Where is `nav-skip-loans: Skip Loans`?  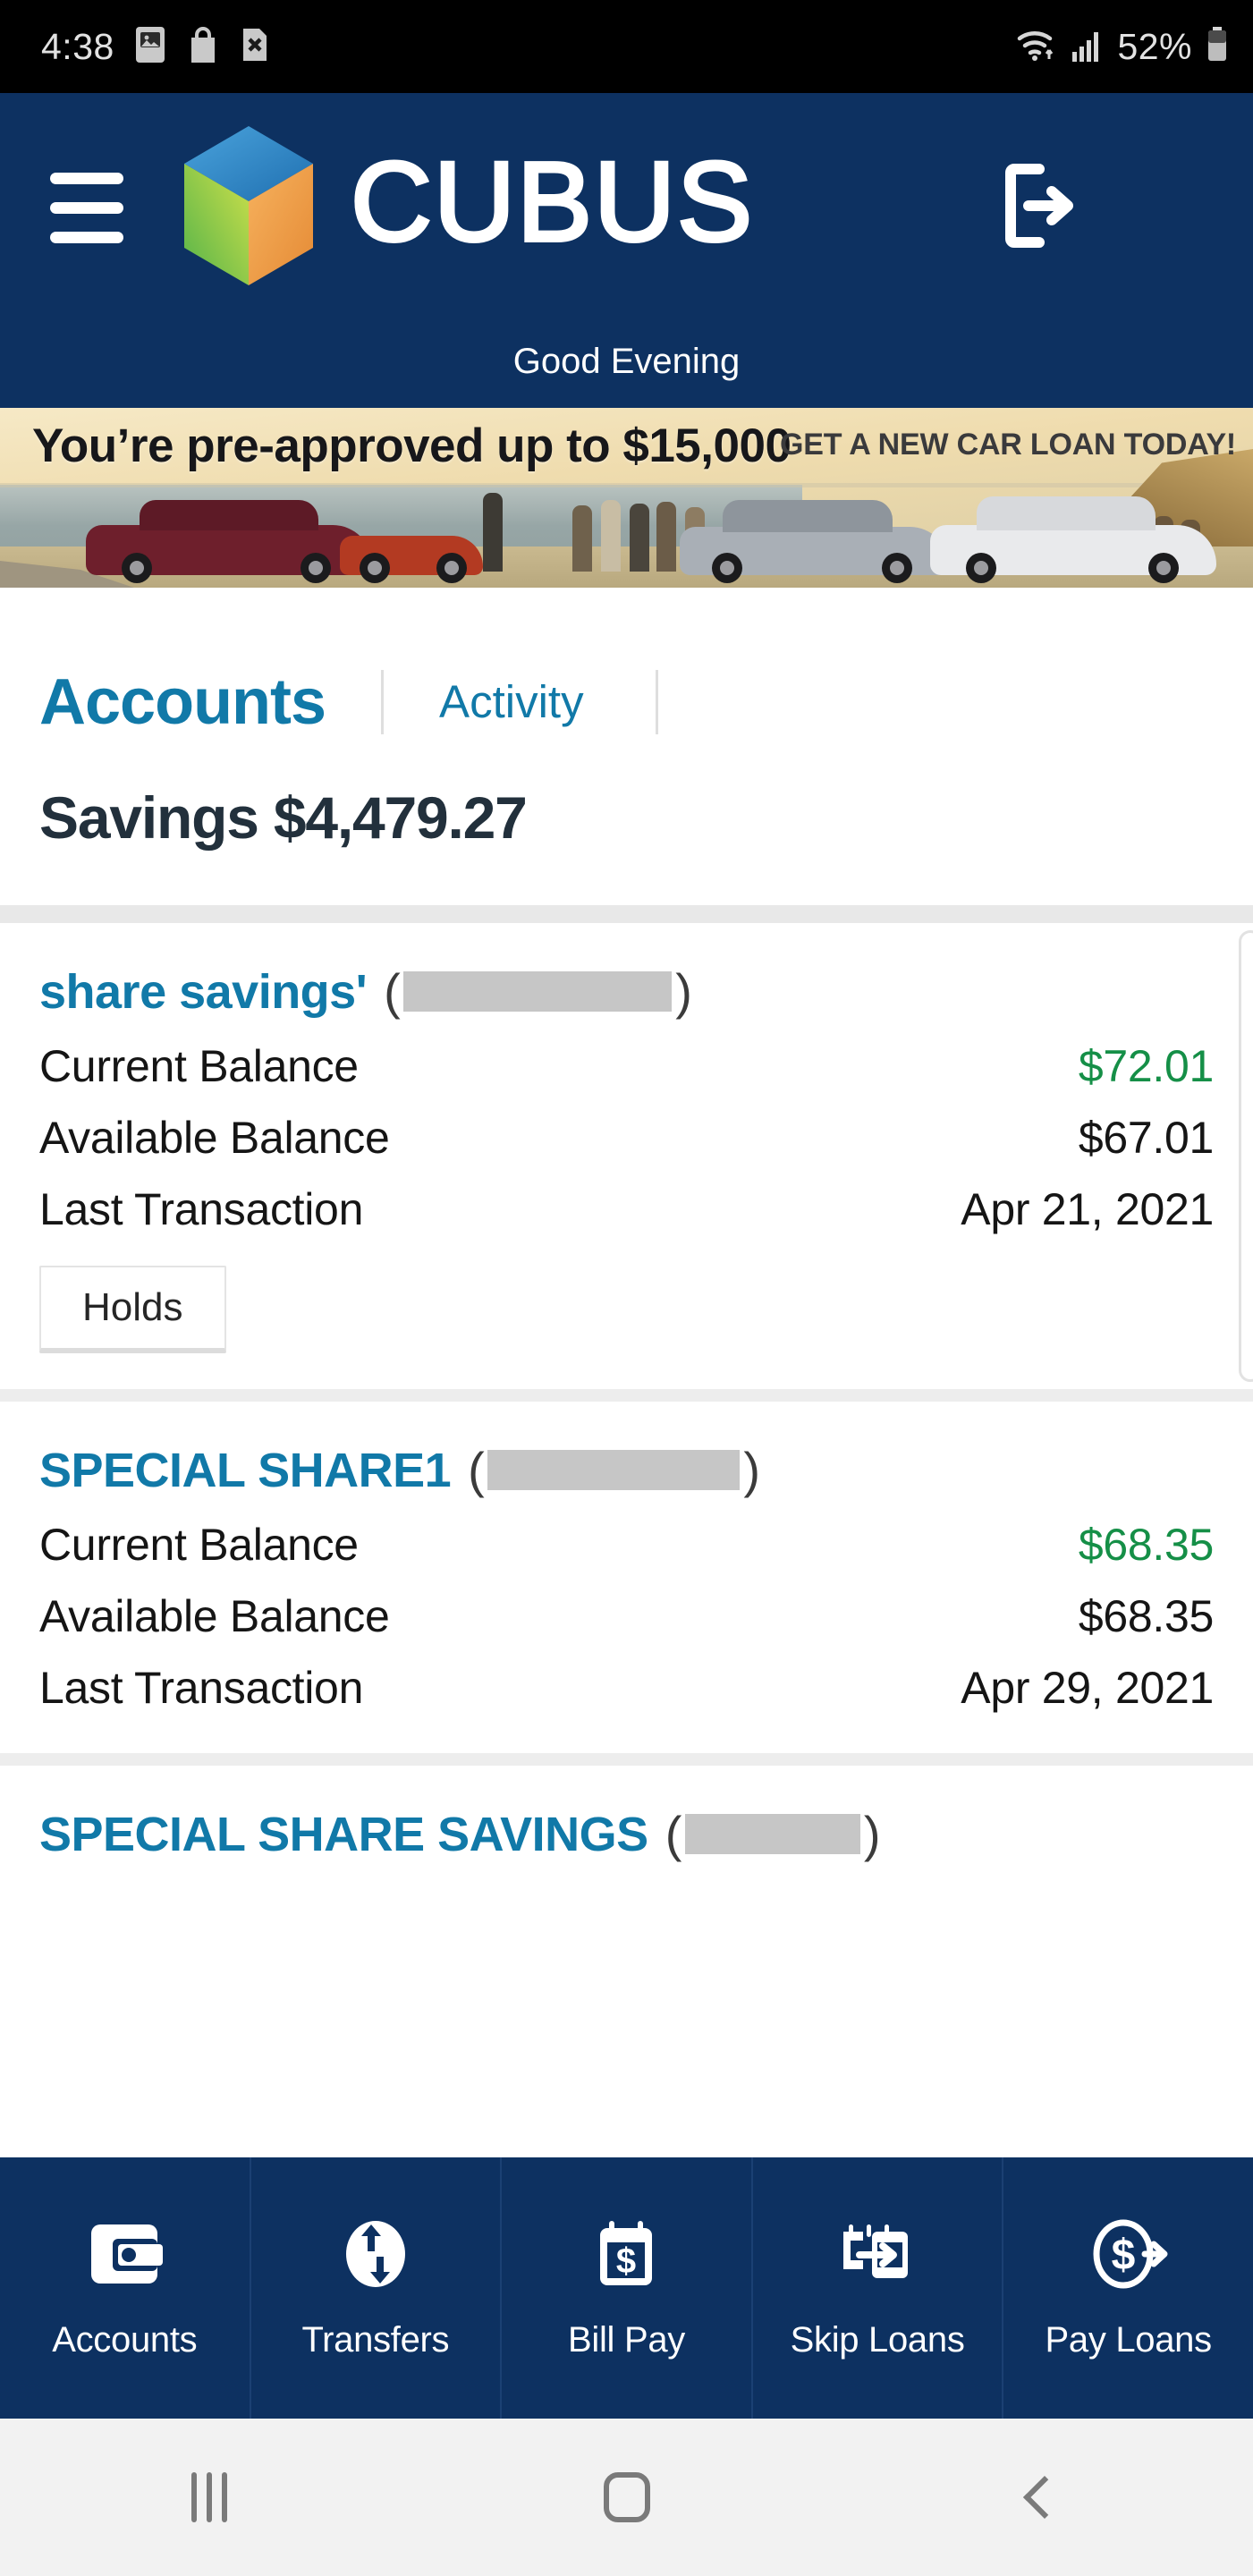
nav-skip-loans: Skip Loans is located at coordinates (878, 2288).